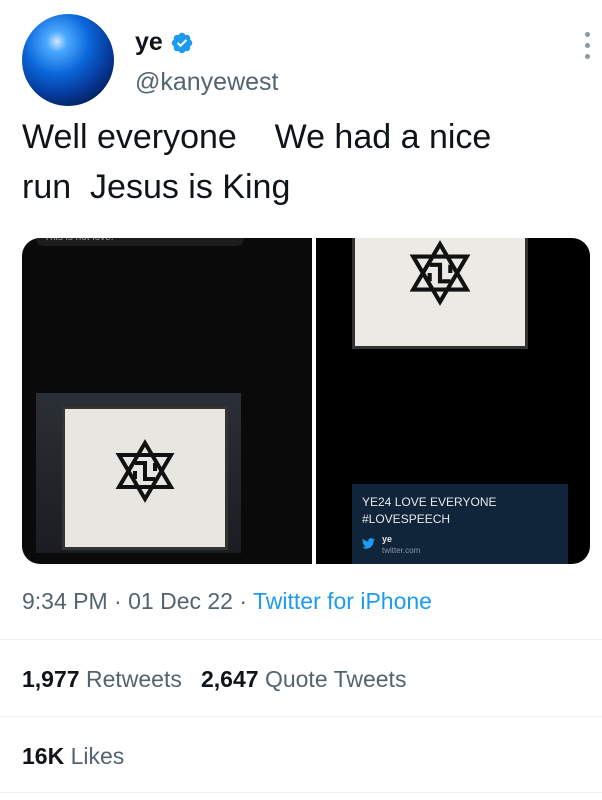  Describe the element at coordinates (406, 519) in the screenshot. I see `card-hashtag: #LOVESPEECH` at that location.